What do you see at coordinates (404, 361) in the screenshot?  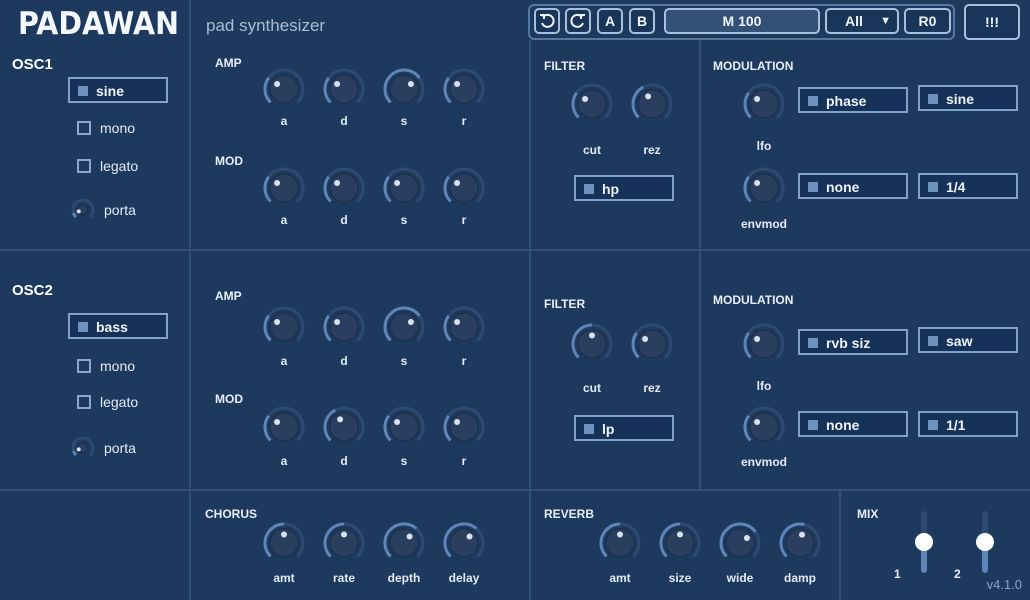 I see `osc2-amp-s-label: s` at bounding box center [404, 361].